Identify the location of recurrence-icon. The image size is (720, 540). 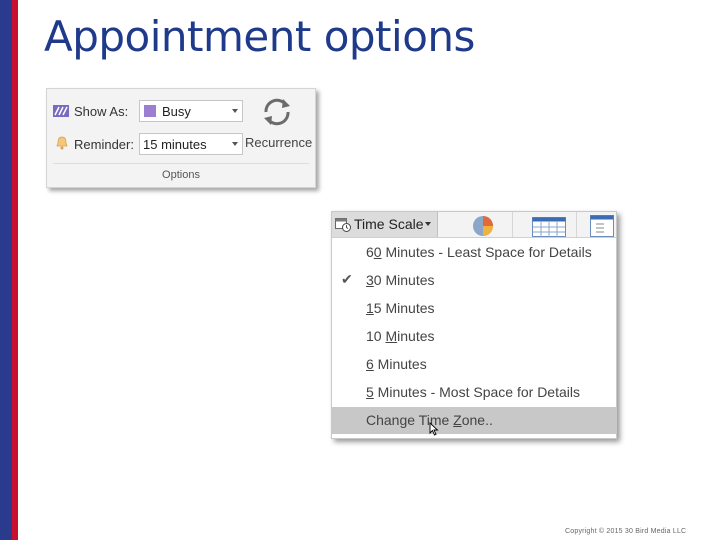
(277, 112).